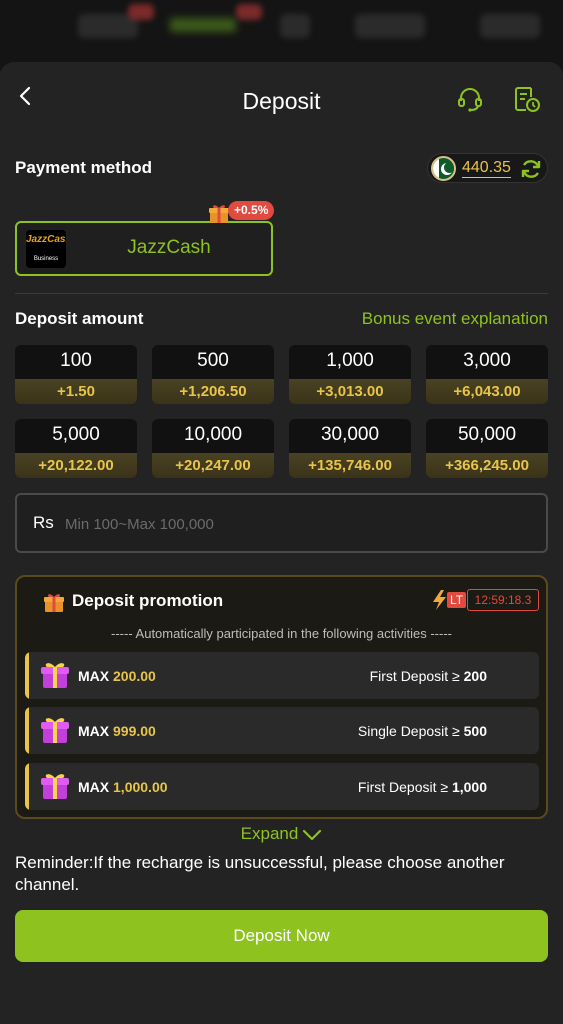 The width and height of the screenshot is (563, 1024). What do you see at coordinates (312, 834) in the screenshot?
I see `chevron-down-icon` at bounding box center [312, 834].